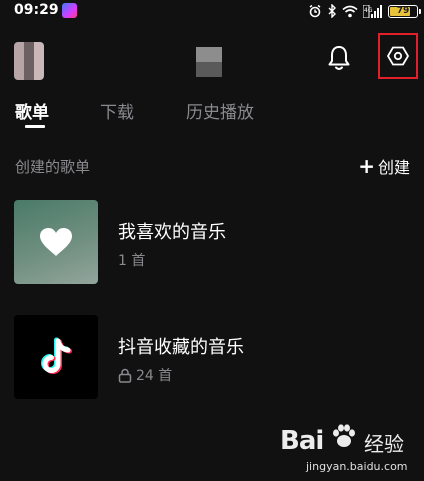 This screenshot has height=481, width=424. I want to click on create-label: 创建, so click(393, 167).